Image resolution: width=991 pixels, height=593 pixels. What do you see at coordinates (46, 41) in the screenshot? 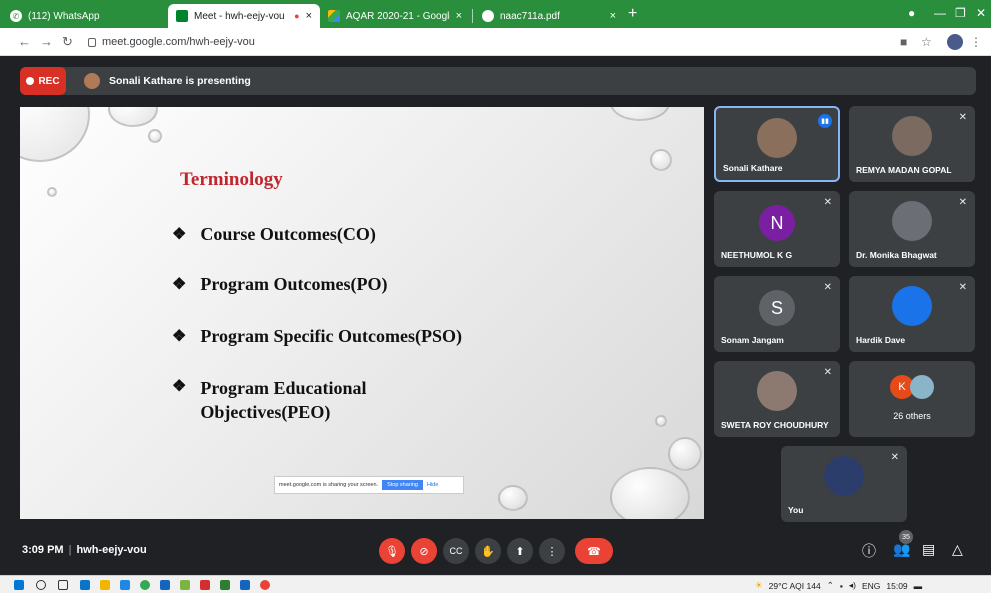
I see `forward-icon: →` at bounding box center [46, 41].